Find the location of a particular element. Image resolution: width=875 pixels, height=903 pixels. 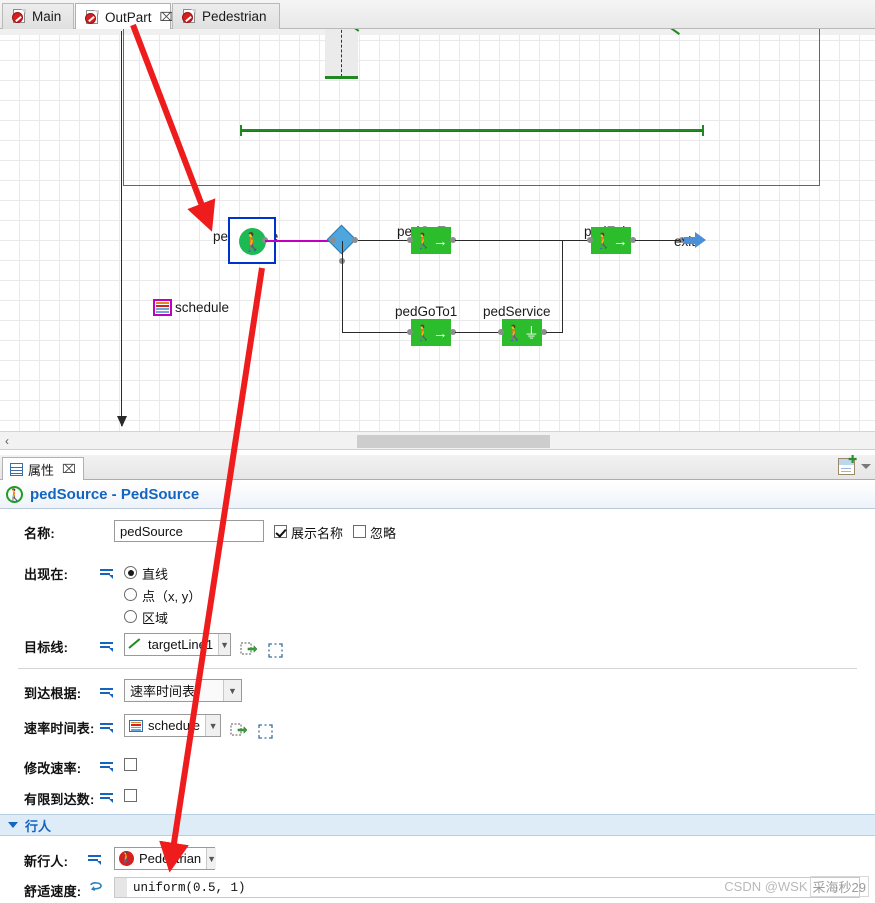

tab-outpart: OutPart ⌧ is located at coordinates (124, 16).